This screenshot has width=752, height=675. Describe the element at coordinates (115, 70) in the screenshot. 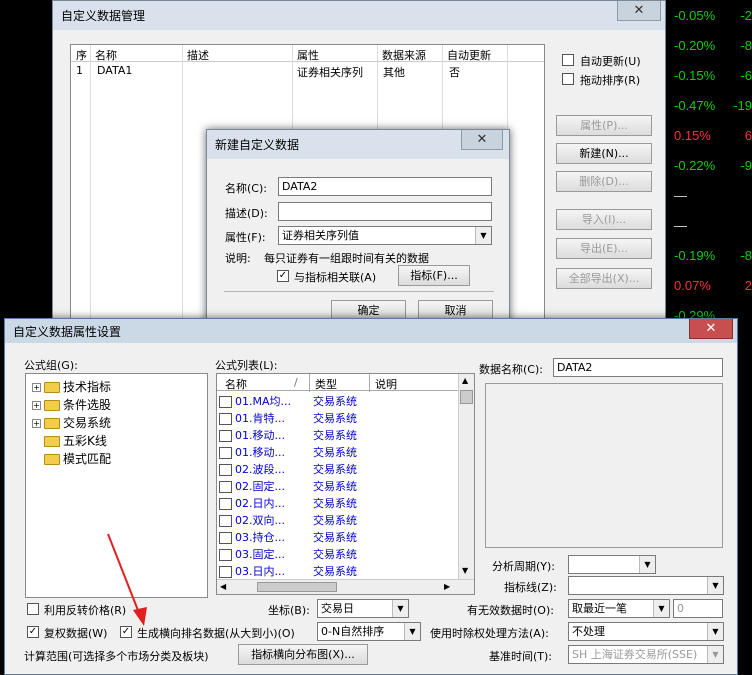

I see `row-name: DATA1` at that location.